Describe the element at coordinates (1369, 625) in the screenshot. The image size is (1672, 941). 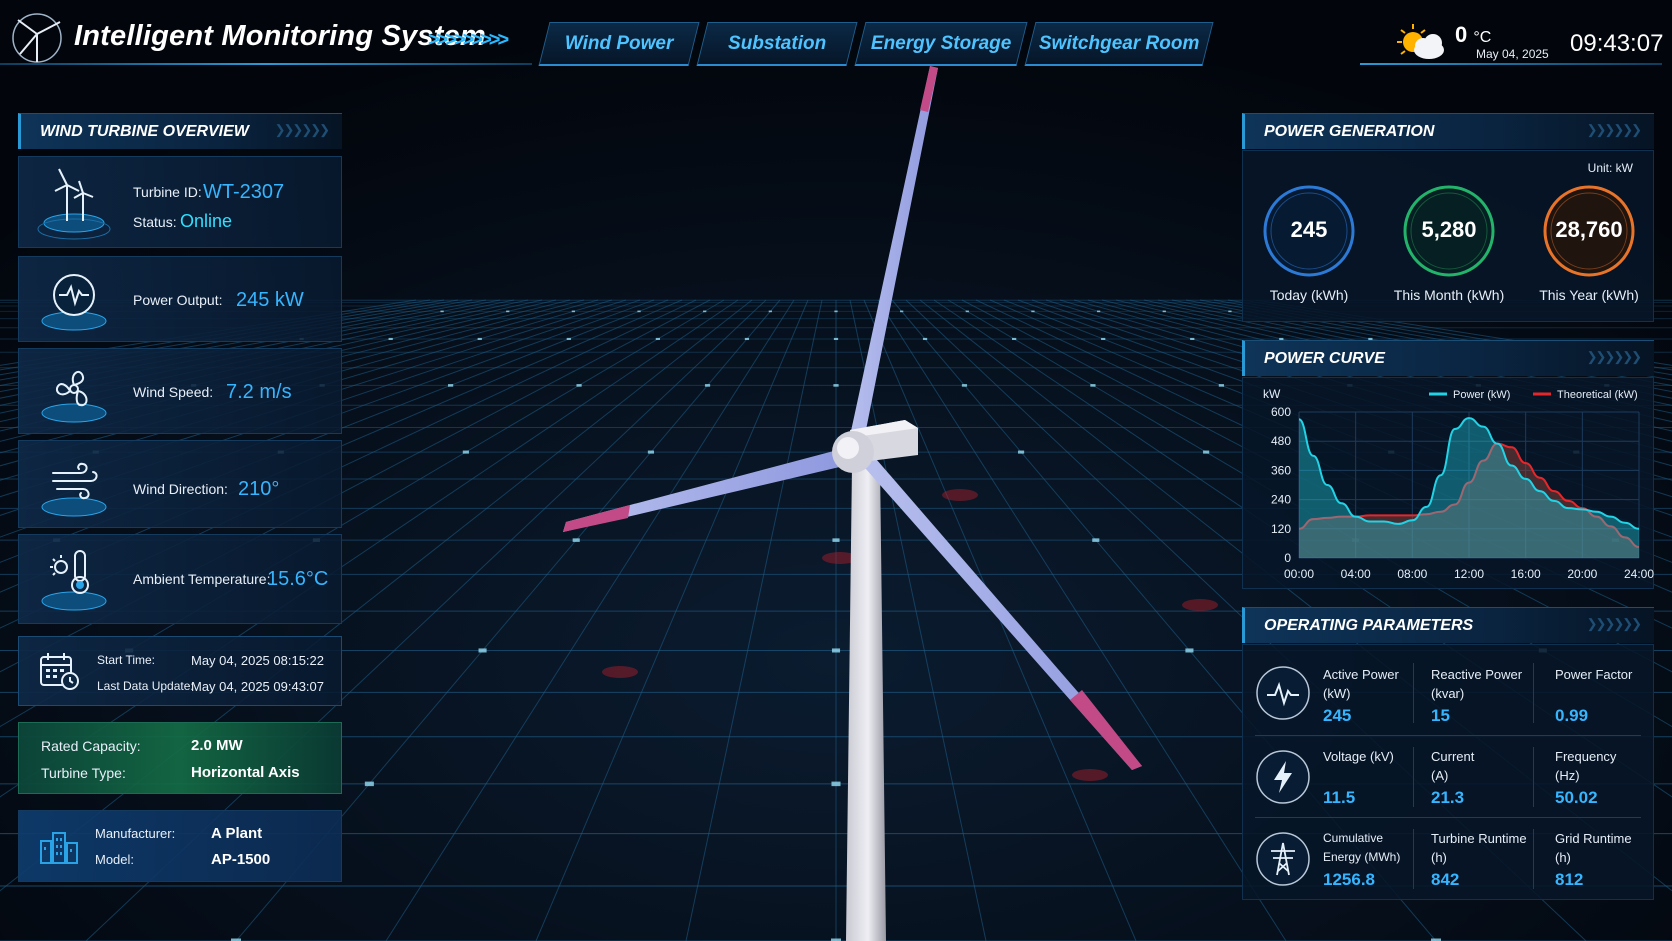
I see `parameters-panel-title: OPERATING PARAMETERS` at that location.